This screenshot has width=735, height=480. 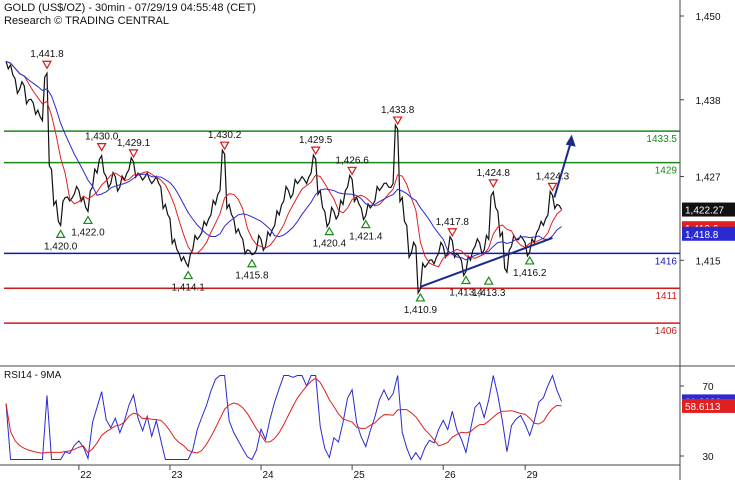 I want to click on pivot-high-label: 1,430.2, so click(x=225, y=135).